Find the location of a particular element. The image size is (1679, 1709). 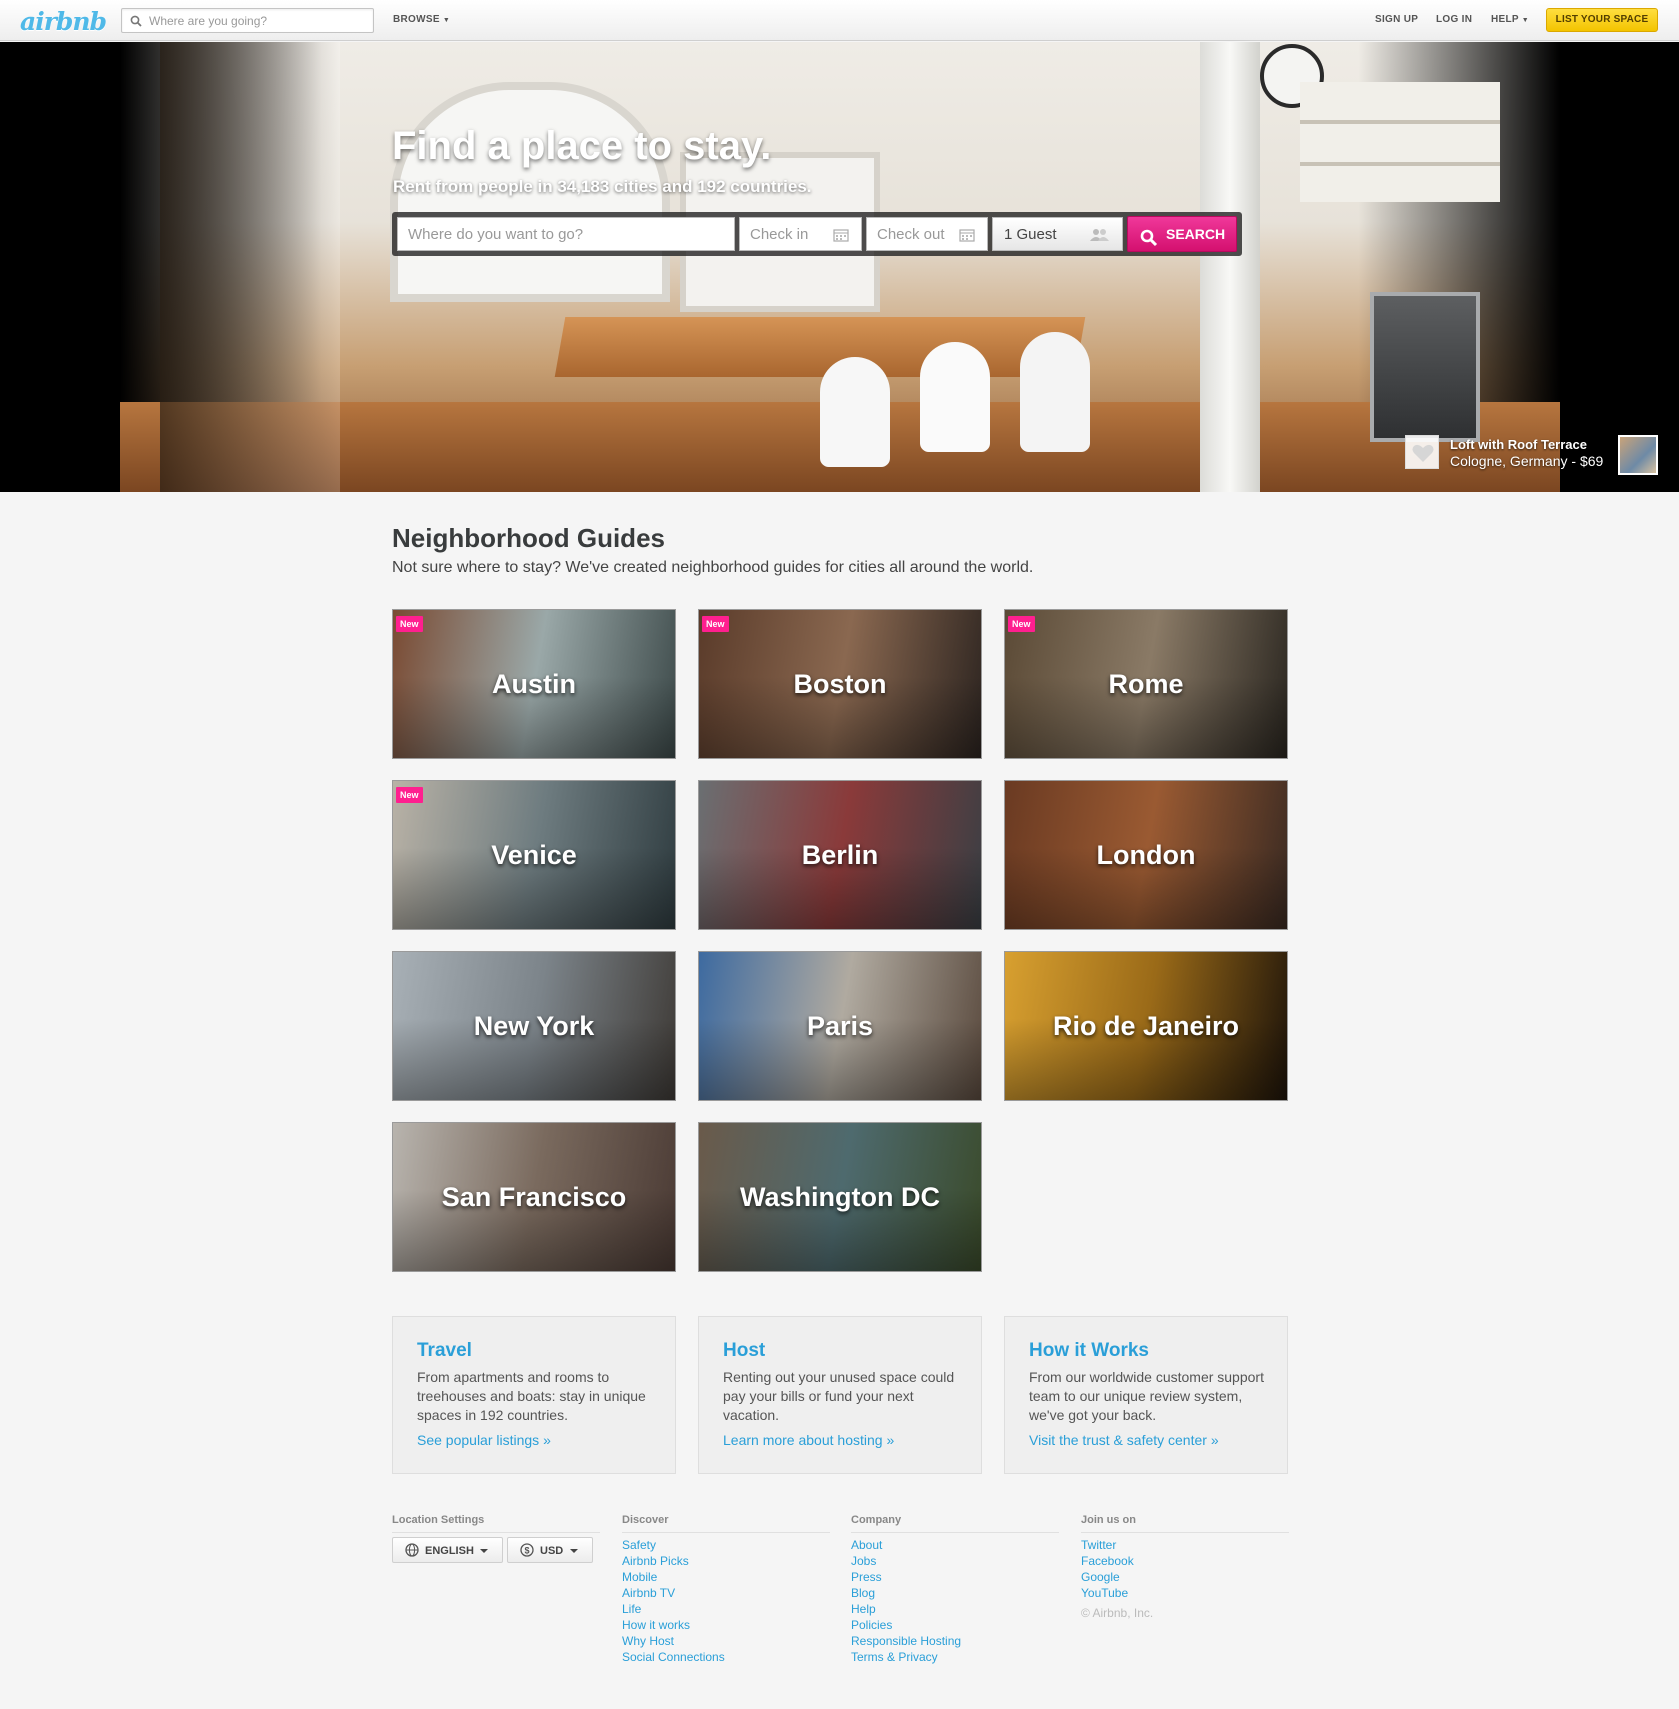

footer-company-link: Terms & Privacy is located at coordinates (894, 1657).